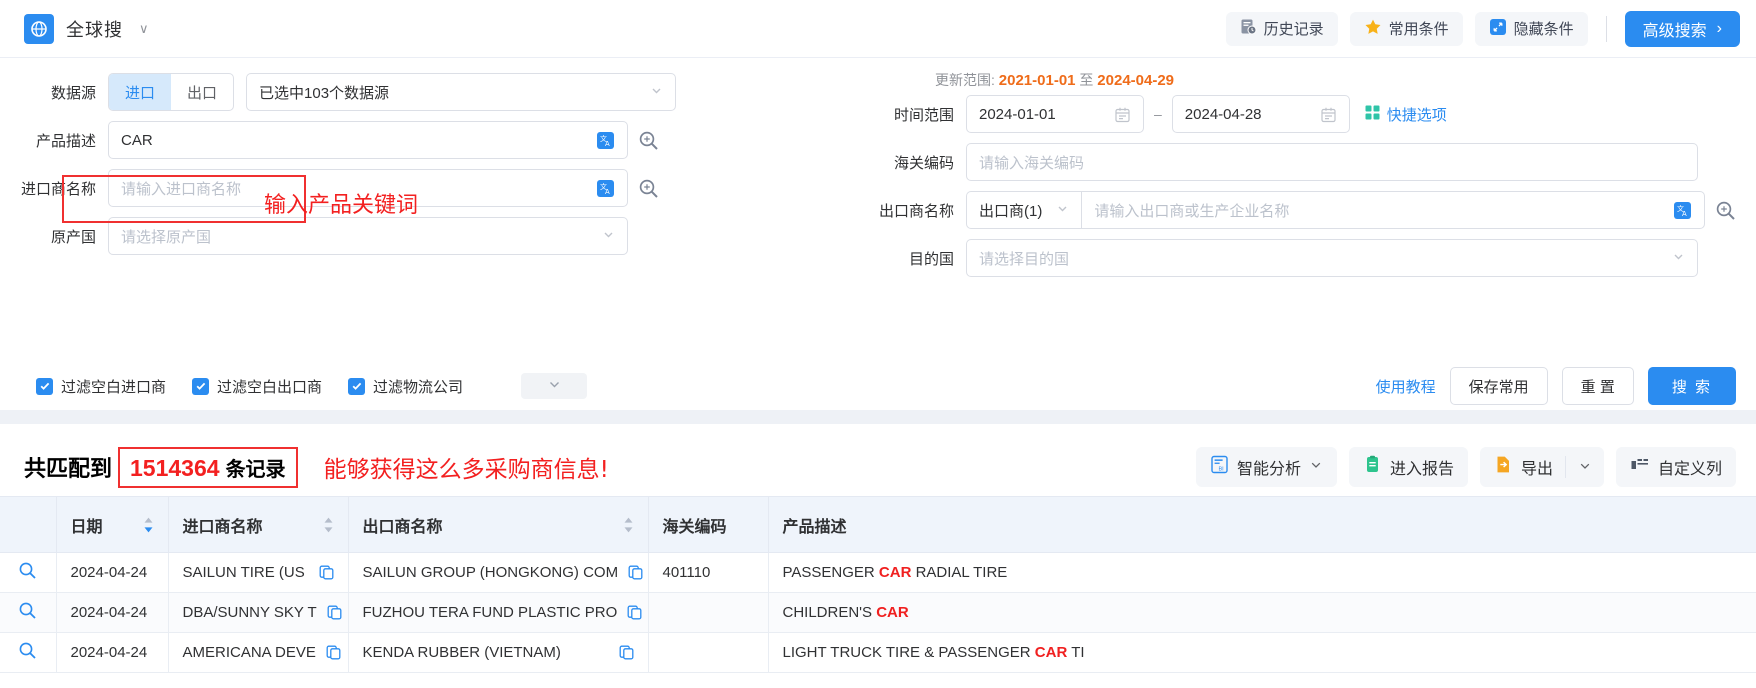 The width and height of the screenshot is (1756, 688). What do you see at coordinates (324, 93) in the screenshot?
I see `datasource-value: 已选中103个数据源` at bounding box center [324, 93].